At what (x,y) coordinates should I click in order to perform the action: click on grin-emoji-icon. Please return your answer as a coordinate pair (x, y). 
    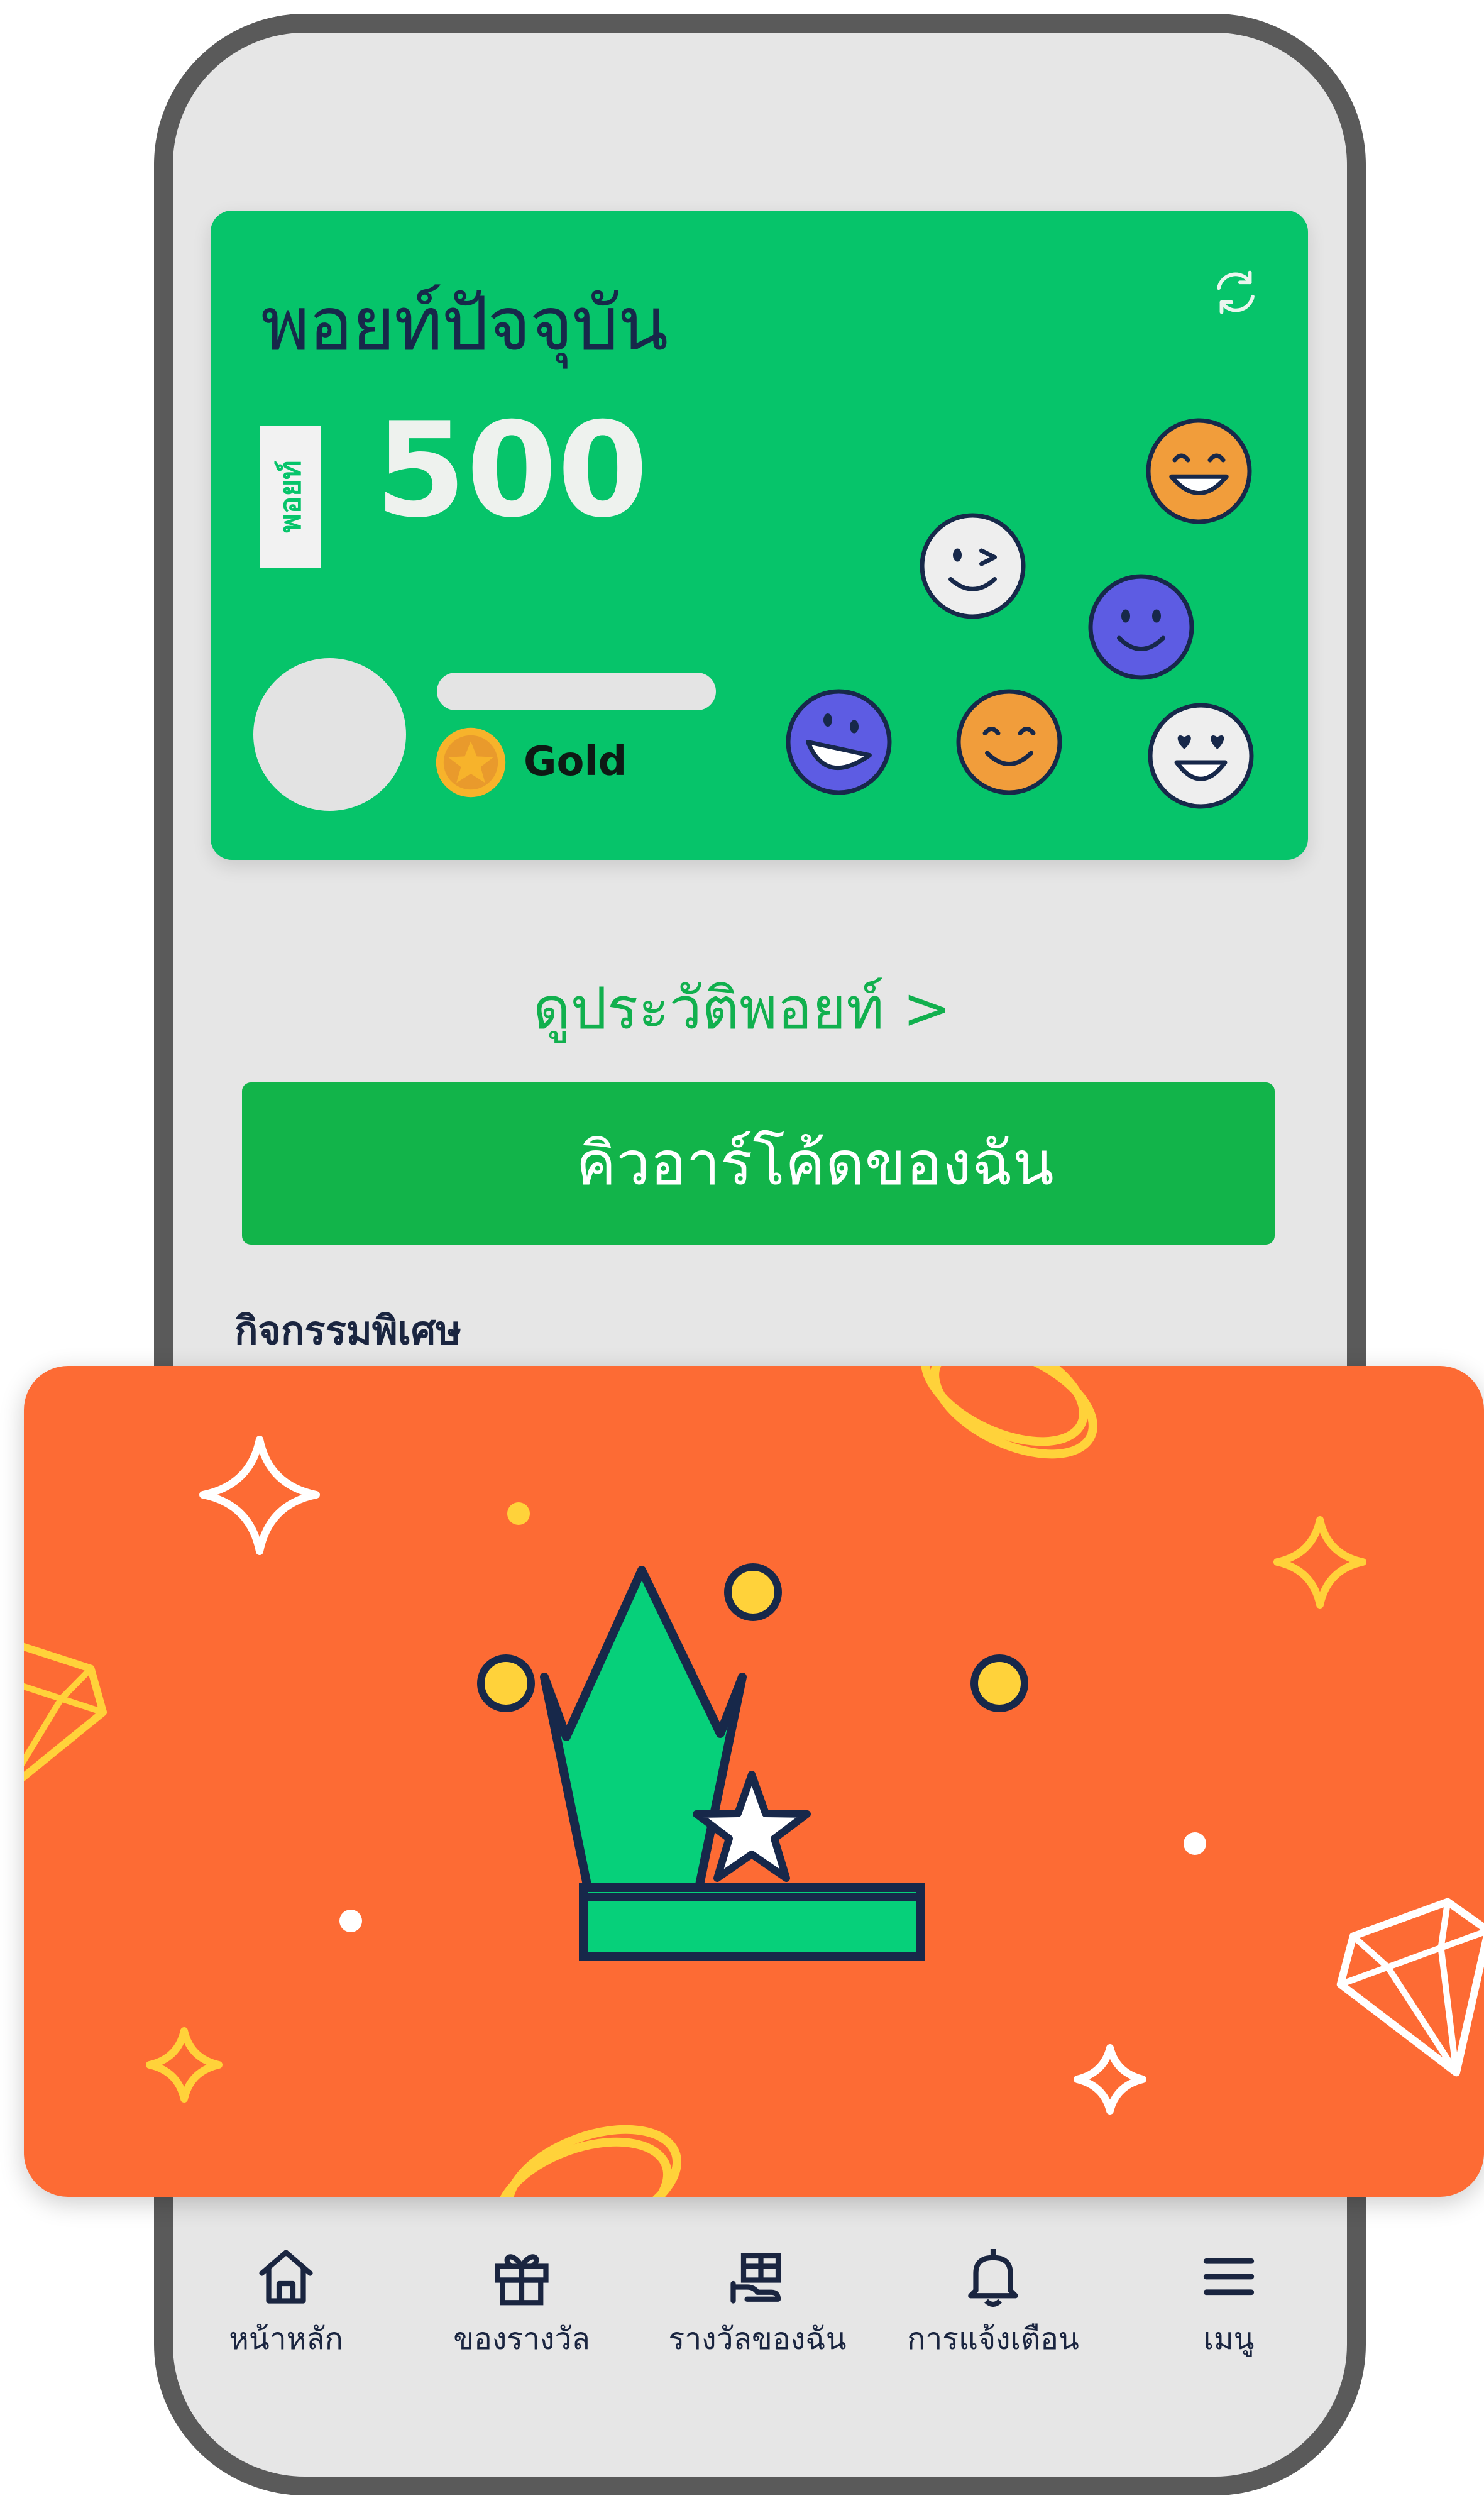
    Looking at the image, I should click on (1199, 471).